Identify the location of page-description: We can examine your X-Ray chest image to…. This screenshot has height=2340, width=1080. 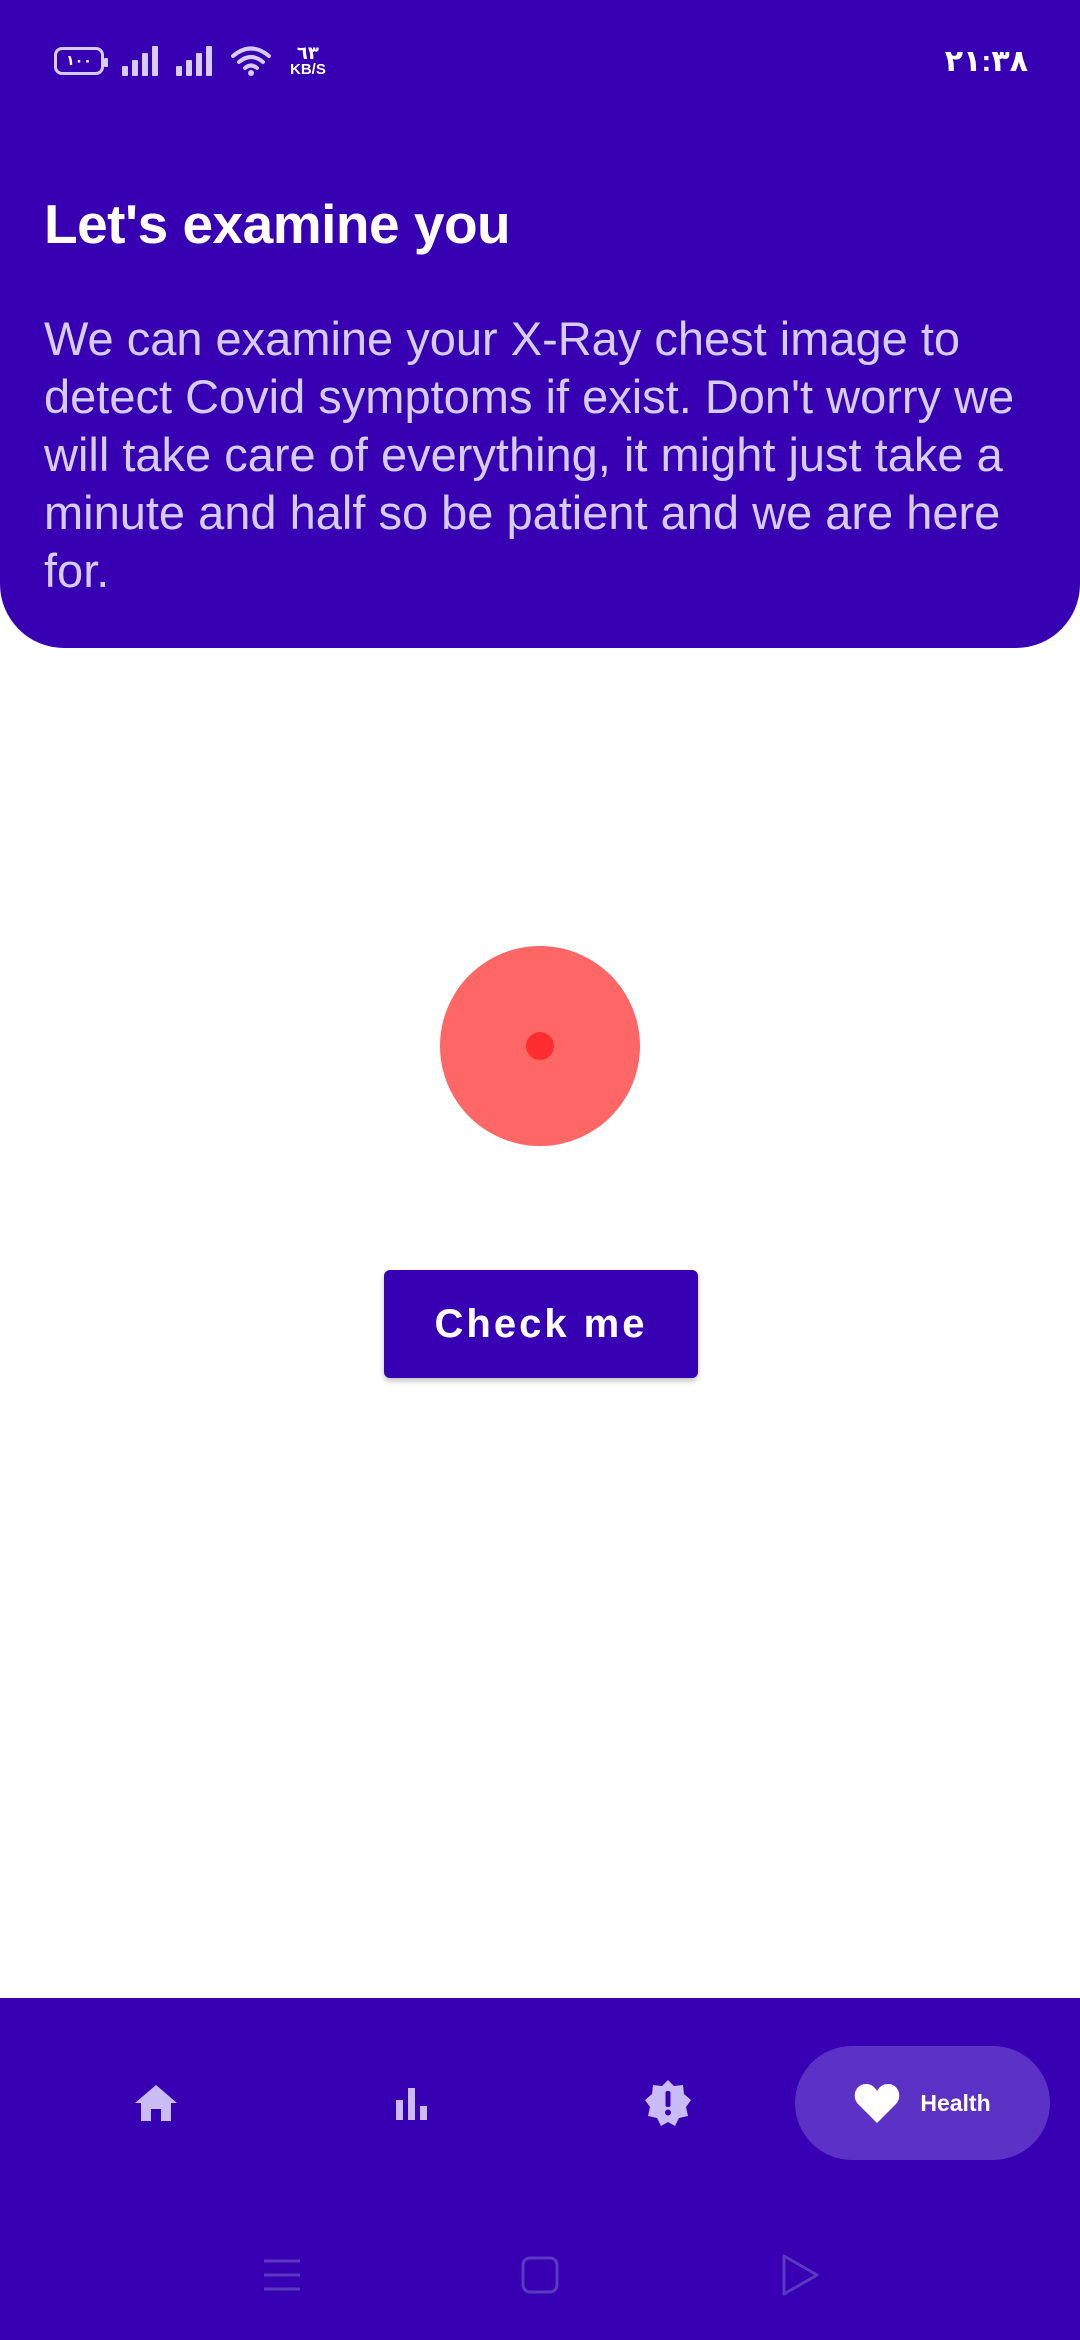
(529, 454).